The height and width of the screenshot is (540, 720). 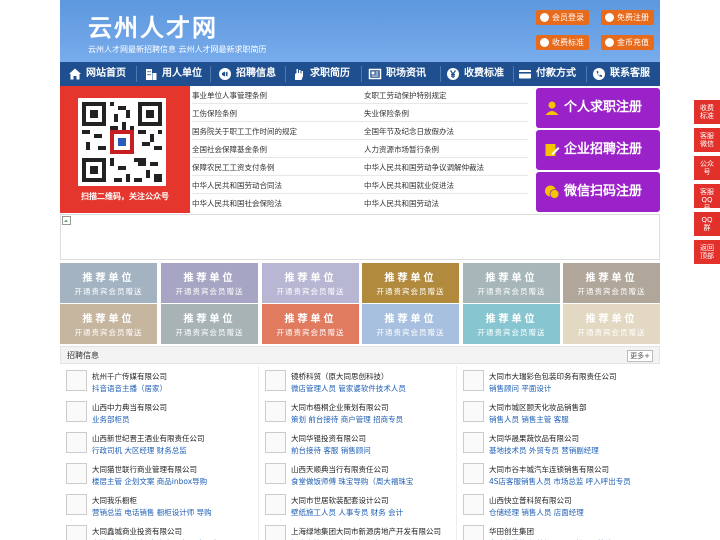 I want to click on back-to-top-button: 返回 顶部, so click(x=707, y=252).